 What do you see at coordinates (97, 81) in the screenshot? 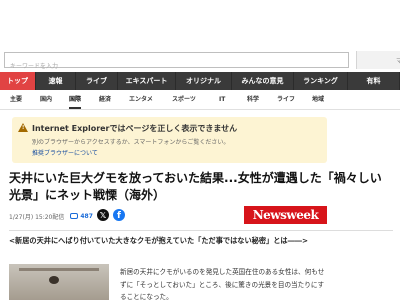
I see `main-nav-live: ライブ` at bounding box center [97, 81].